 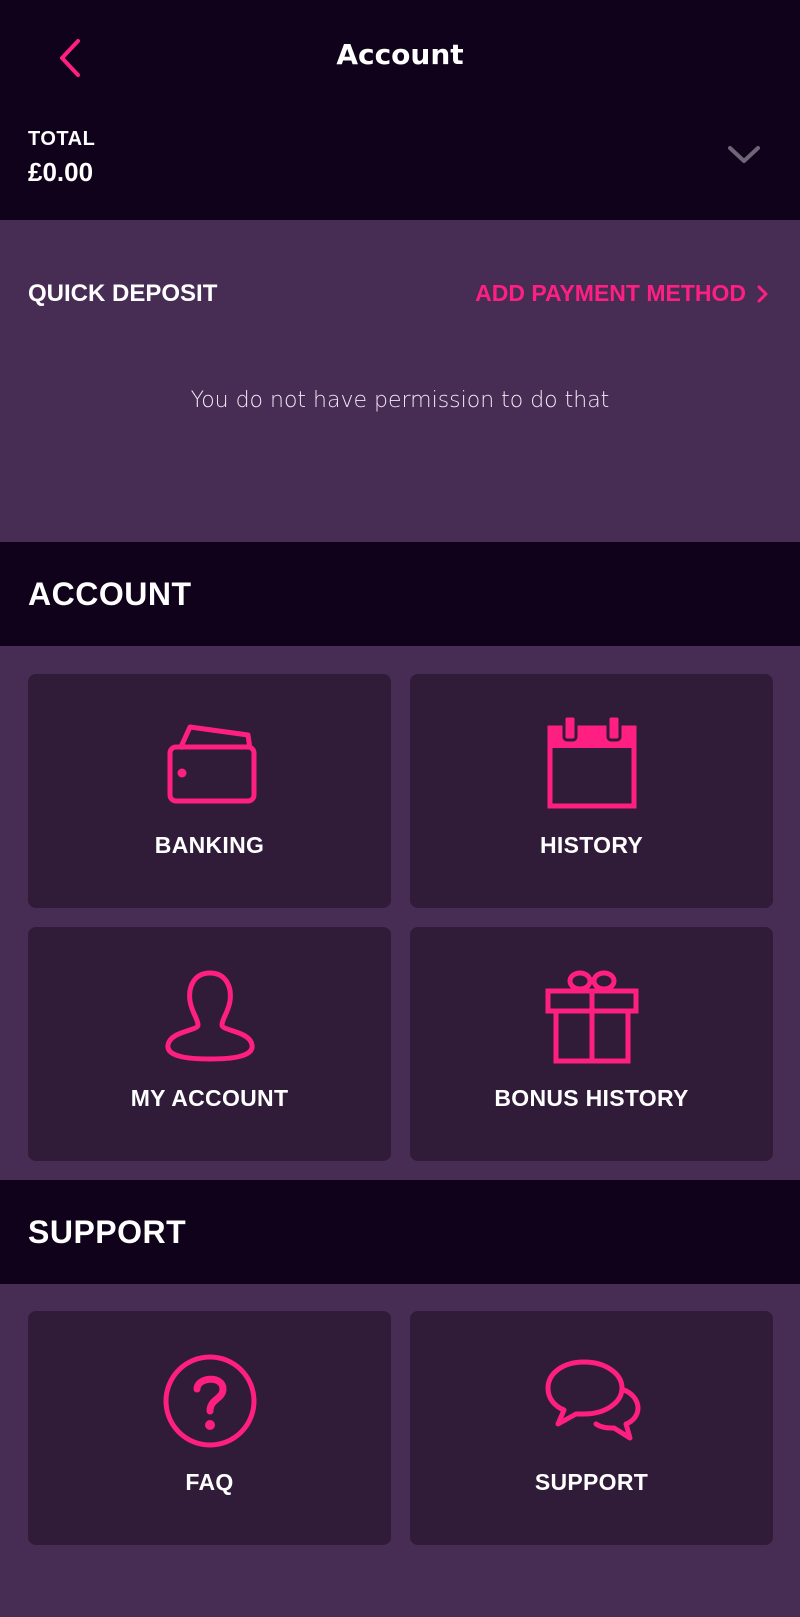 What do you see at coordinates (400, 1232) in the screenshot?
I see `support-section-header: SUPPORT` at bounding box center [400, 1232].